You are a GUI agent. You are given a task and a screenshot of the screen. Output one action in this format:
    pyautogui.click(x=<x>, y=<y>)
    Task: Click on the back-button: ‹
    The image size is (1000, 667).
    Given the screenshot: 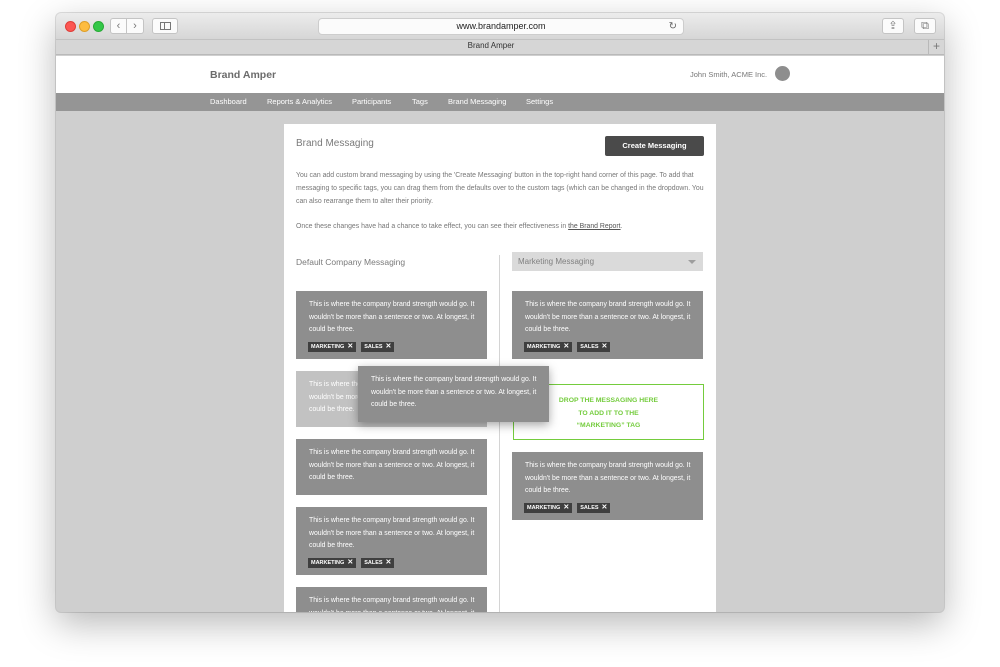 What is the action you would take?
    pyautogui.click(x=118, y=26)
    